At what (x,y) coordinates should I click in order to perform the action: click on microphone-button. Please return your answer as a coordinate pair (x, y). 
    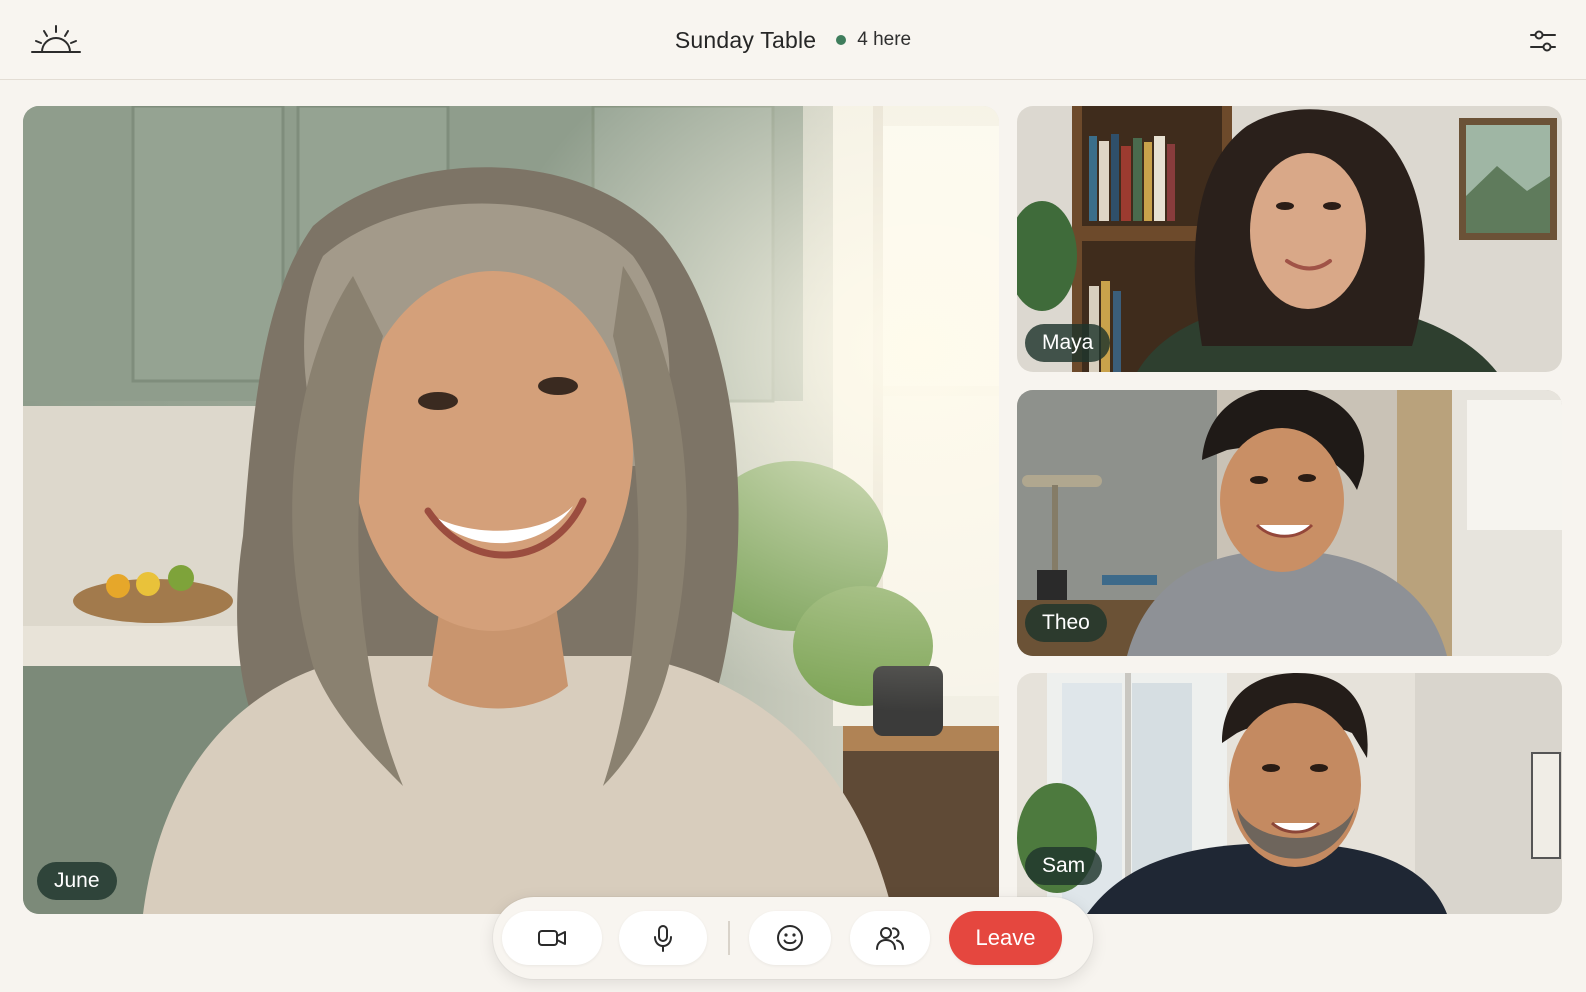
    Looking at the image, I should click on (663, 938).